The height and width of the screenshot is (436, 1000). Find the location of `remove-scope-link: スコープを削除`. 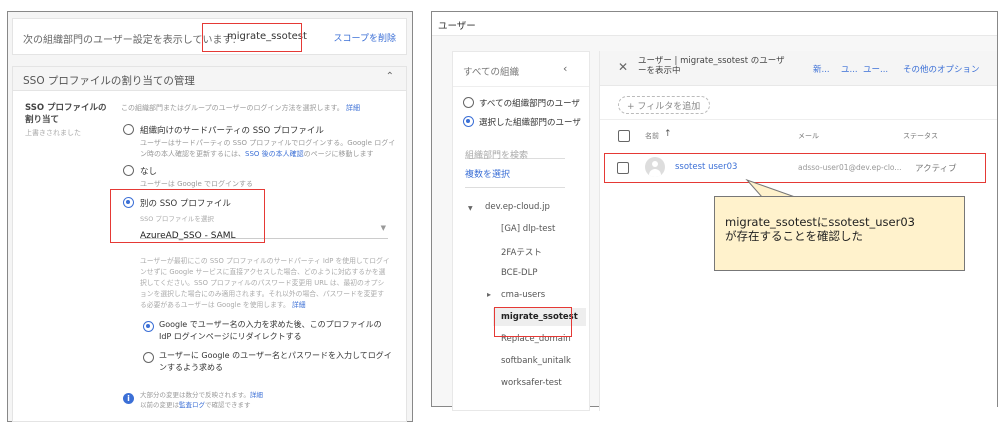

remove-scope-link: スコープを削除 is located at coordinates (365, 37).